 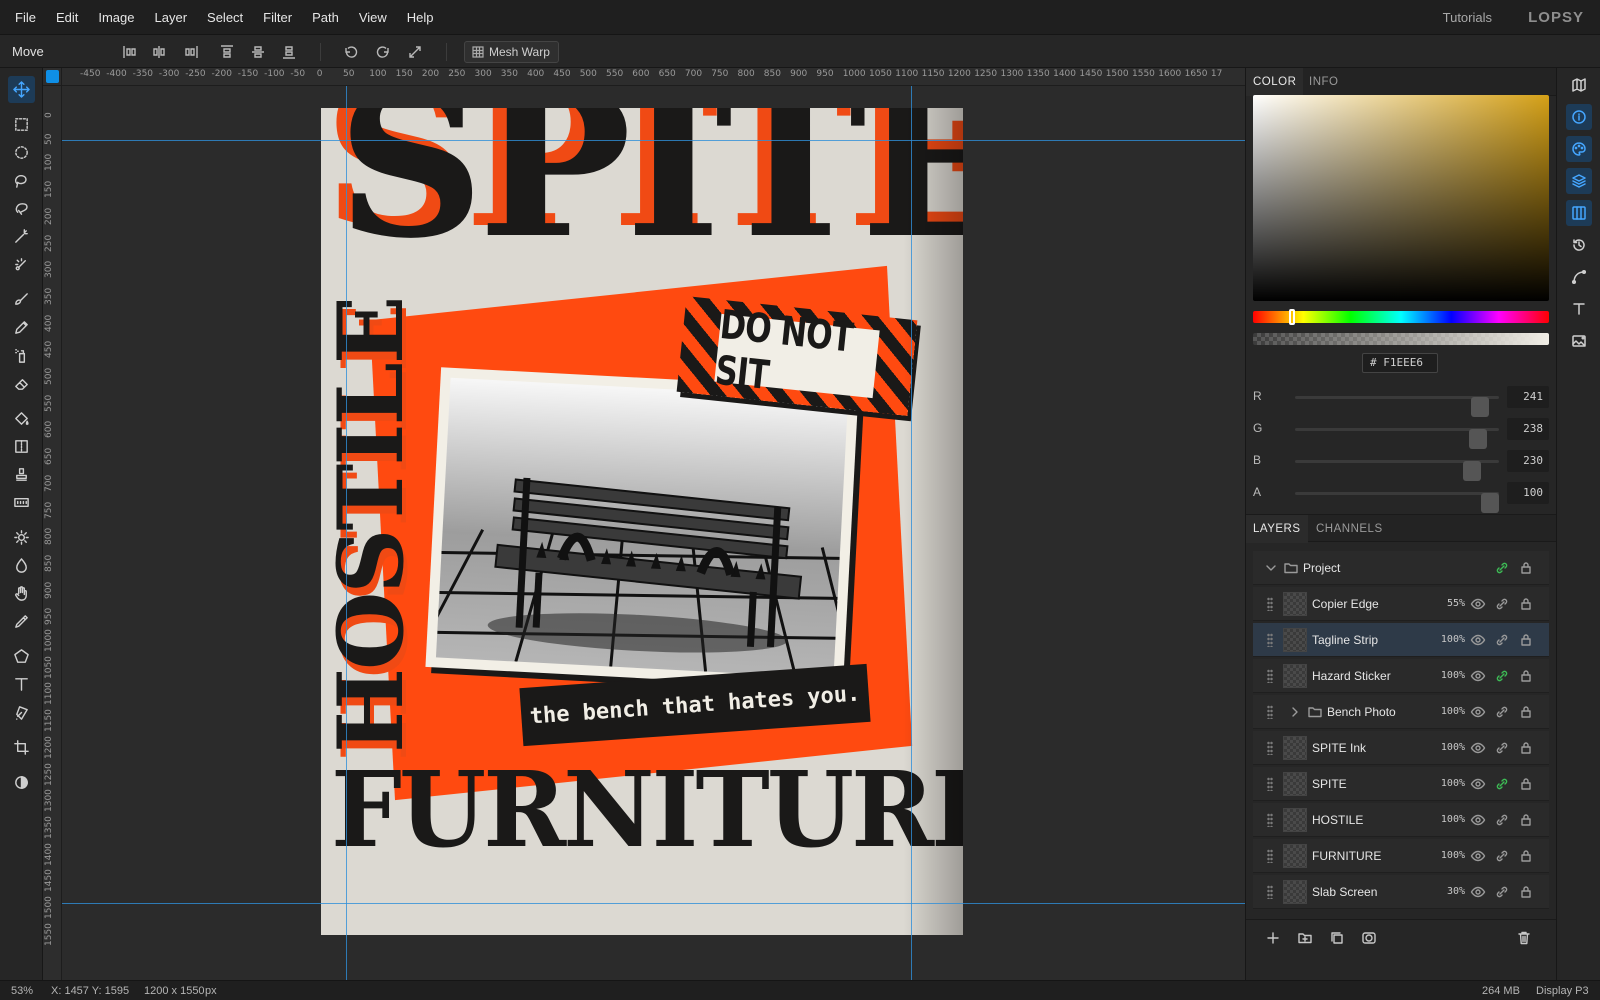 I want to click on menu-edit: Edit, so click(x=67, y=17).